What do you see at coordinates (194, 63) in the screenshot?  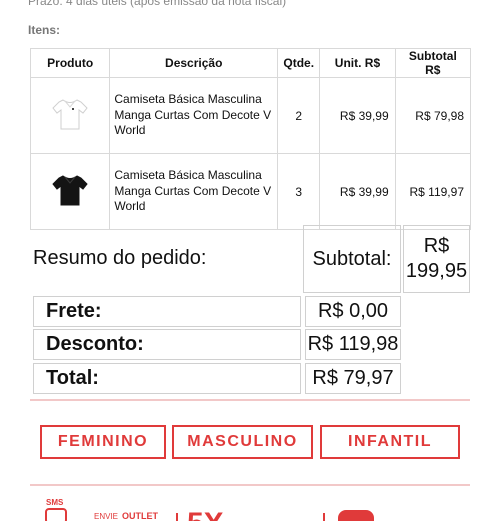 I see `header-description: Descrição` at bounding box center [194, 63].